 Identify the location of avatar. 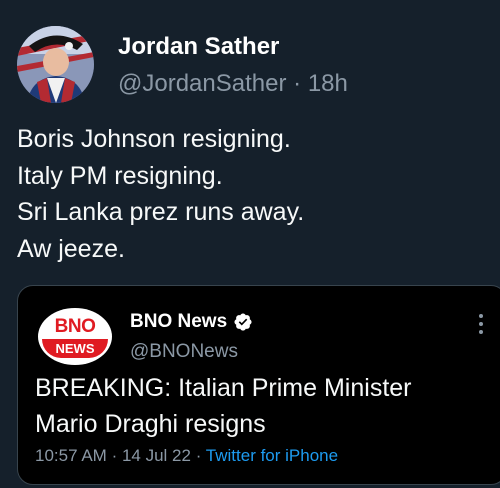
(55, 64).